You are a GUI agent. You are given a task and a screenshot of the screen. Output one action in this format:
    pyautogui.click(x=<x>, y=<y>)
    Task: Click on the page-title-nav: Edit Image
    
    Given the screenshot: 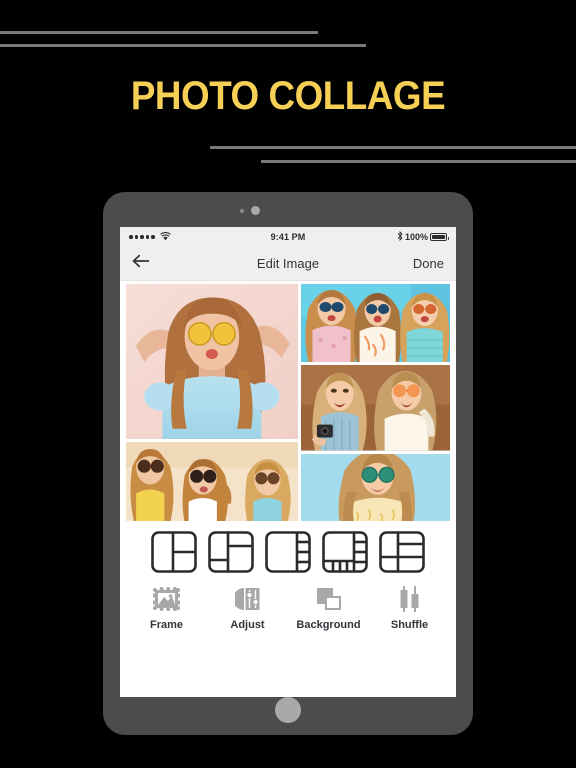 What is the action you would take?
    pyautogui.click(x=288, y=263)
    